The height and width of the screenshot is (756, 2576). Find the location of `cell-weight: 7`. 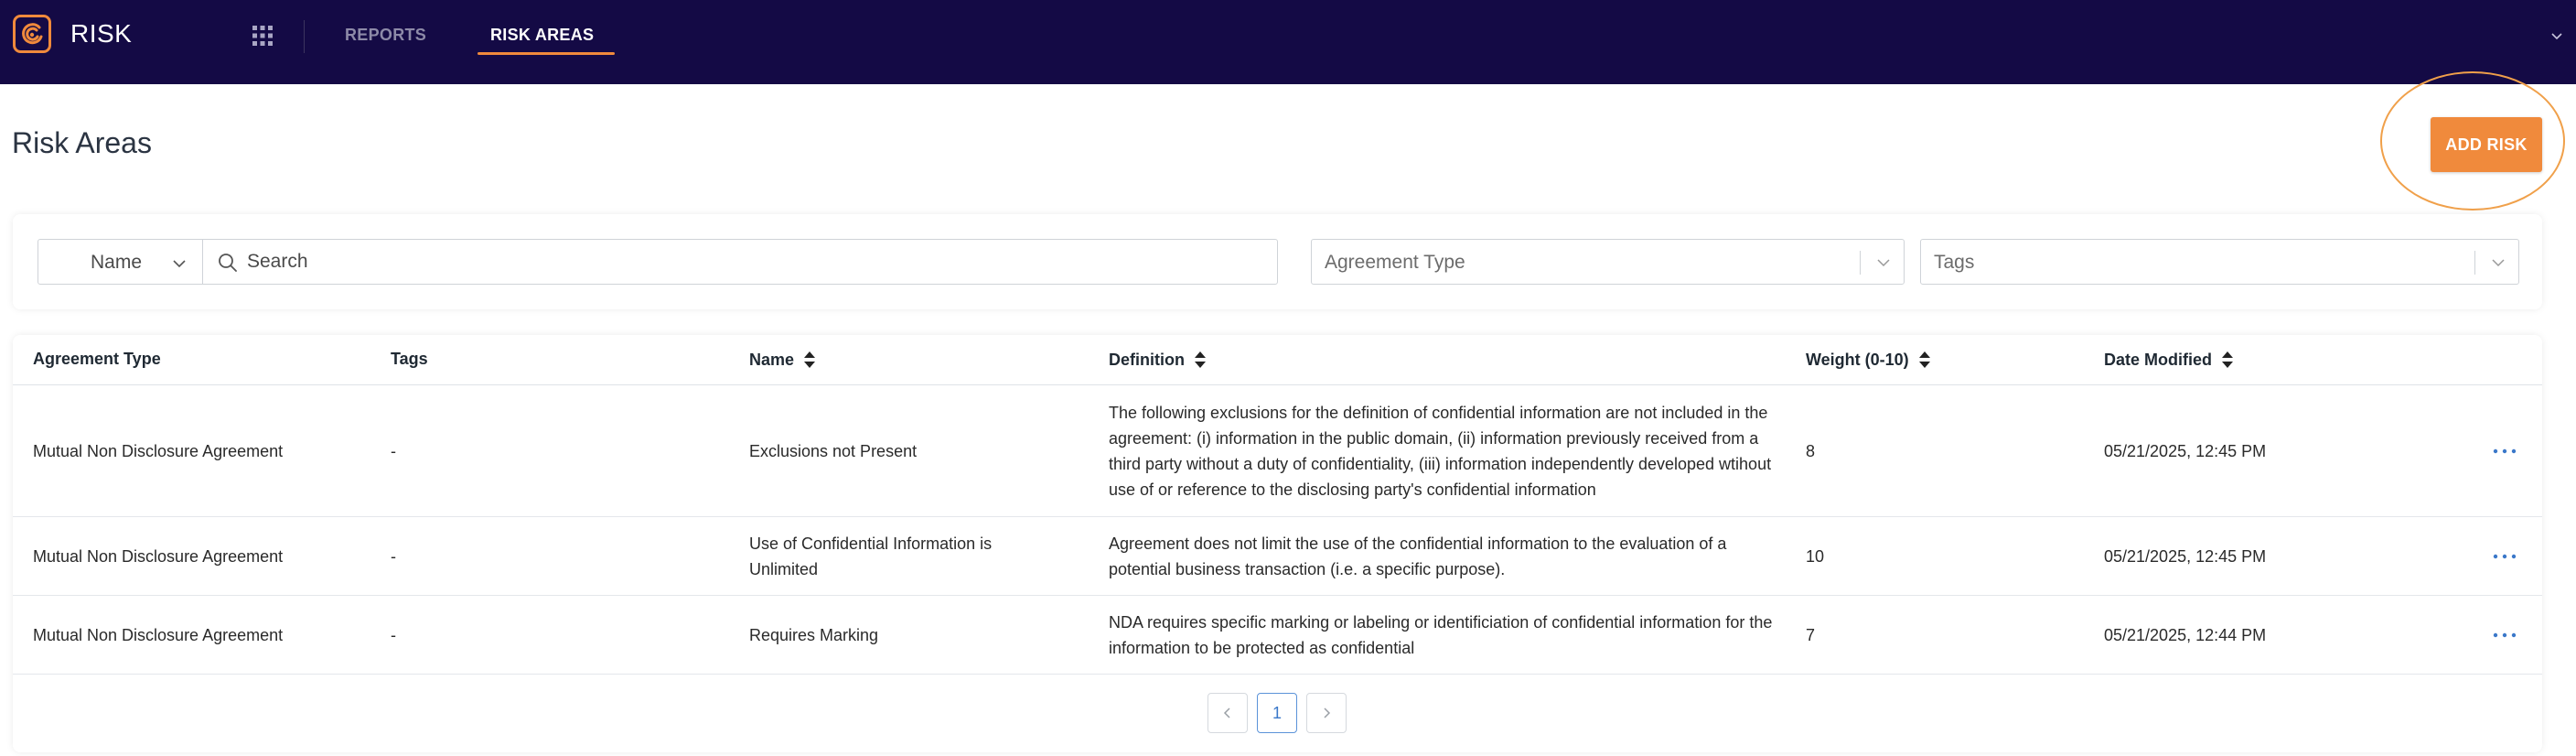

cell-weight: 7 is located at coordinates (1811, 634).